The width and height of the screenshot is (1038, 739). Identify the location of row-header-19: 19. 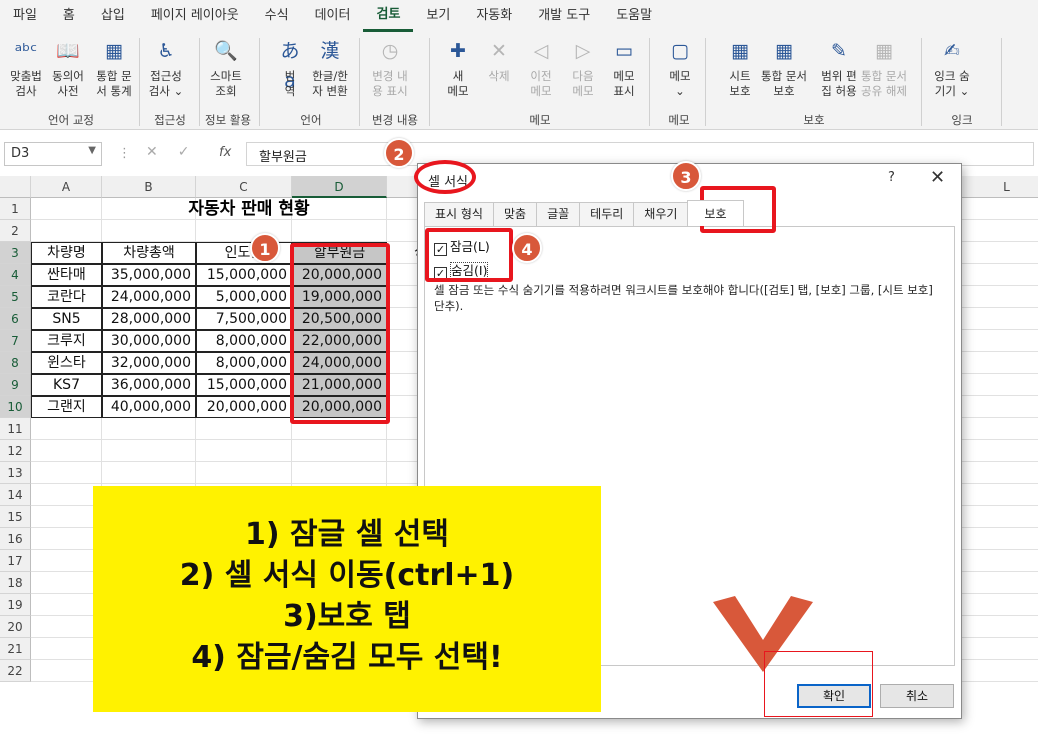
(15, 605).